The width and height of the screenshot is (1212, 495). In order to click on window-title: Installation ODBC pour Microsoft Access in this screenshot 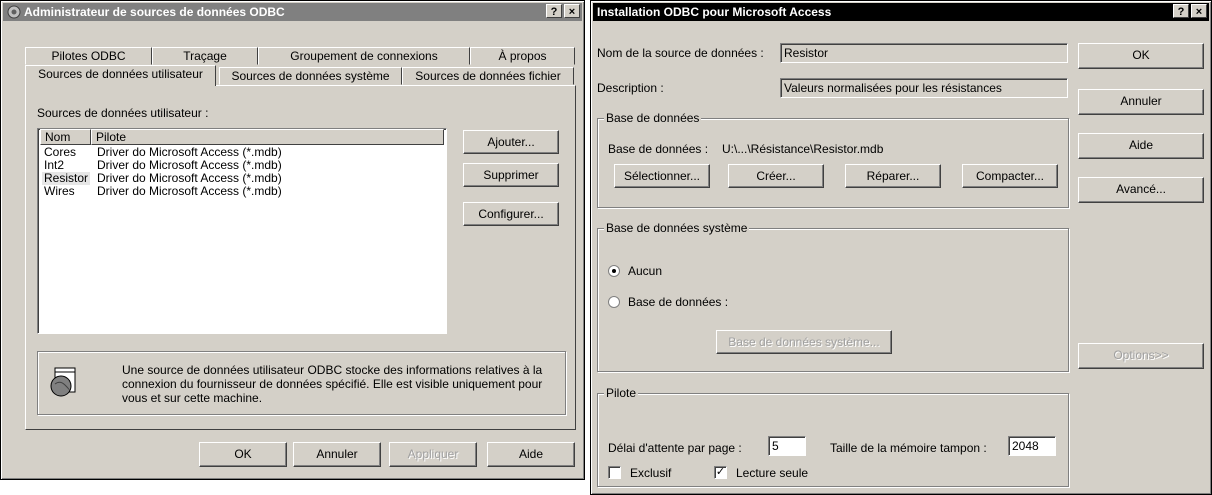, I will do `click(714, 12)`.